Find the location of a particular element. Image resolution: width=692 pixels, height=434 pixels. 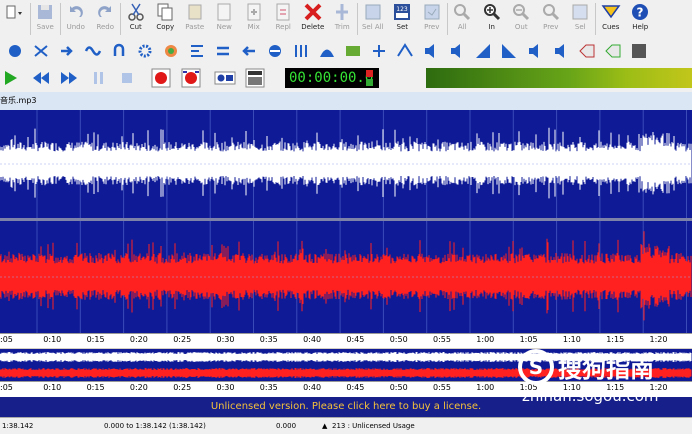

status-usage-arrow-icon: ▲ is located at coordinates (325, 426).